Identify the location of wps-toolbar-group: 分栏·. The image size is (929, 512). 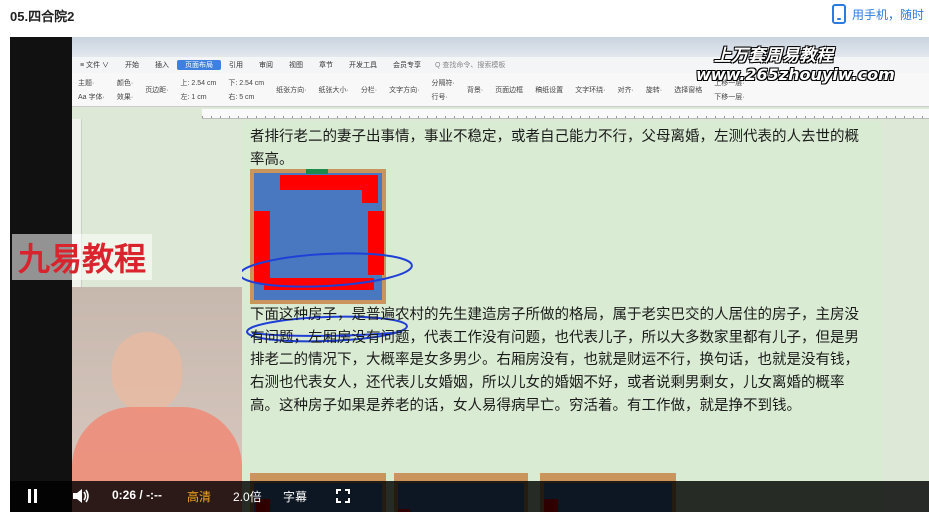
(369, 90).